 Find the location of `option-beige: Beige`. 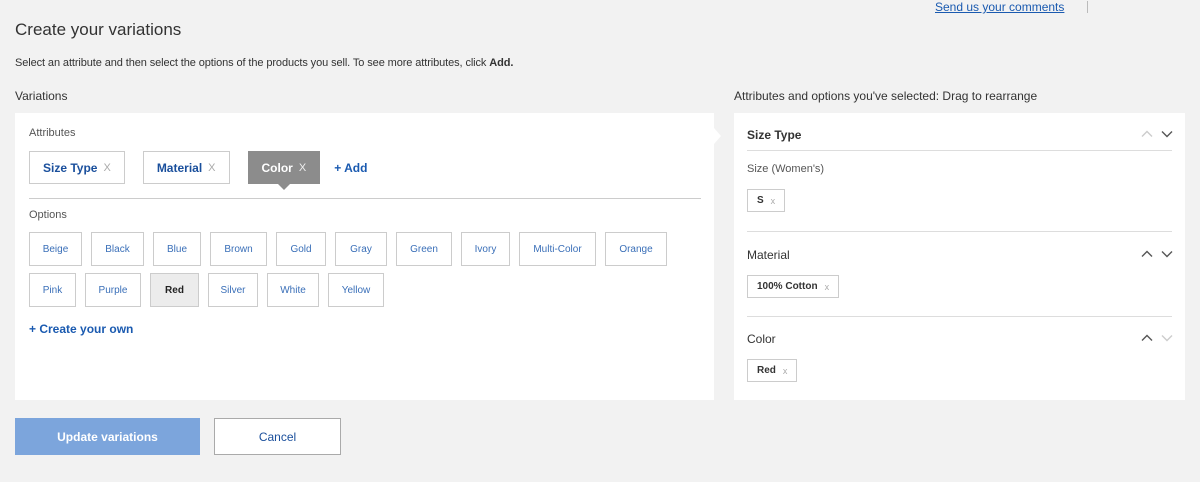

option-beige: Beige is located at coordinates (55, 249).